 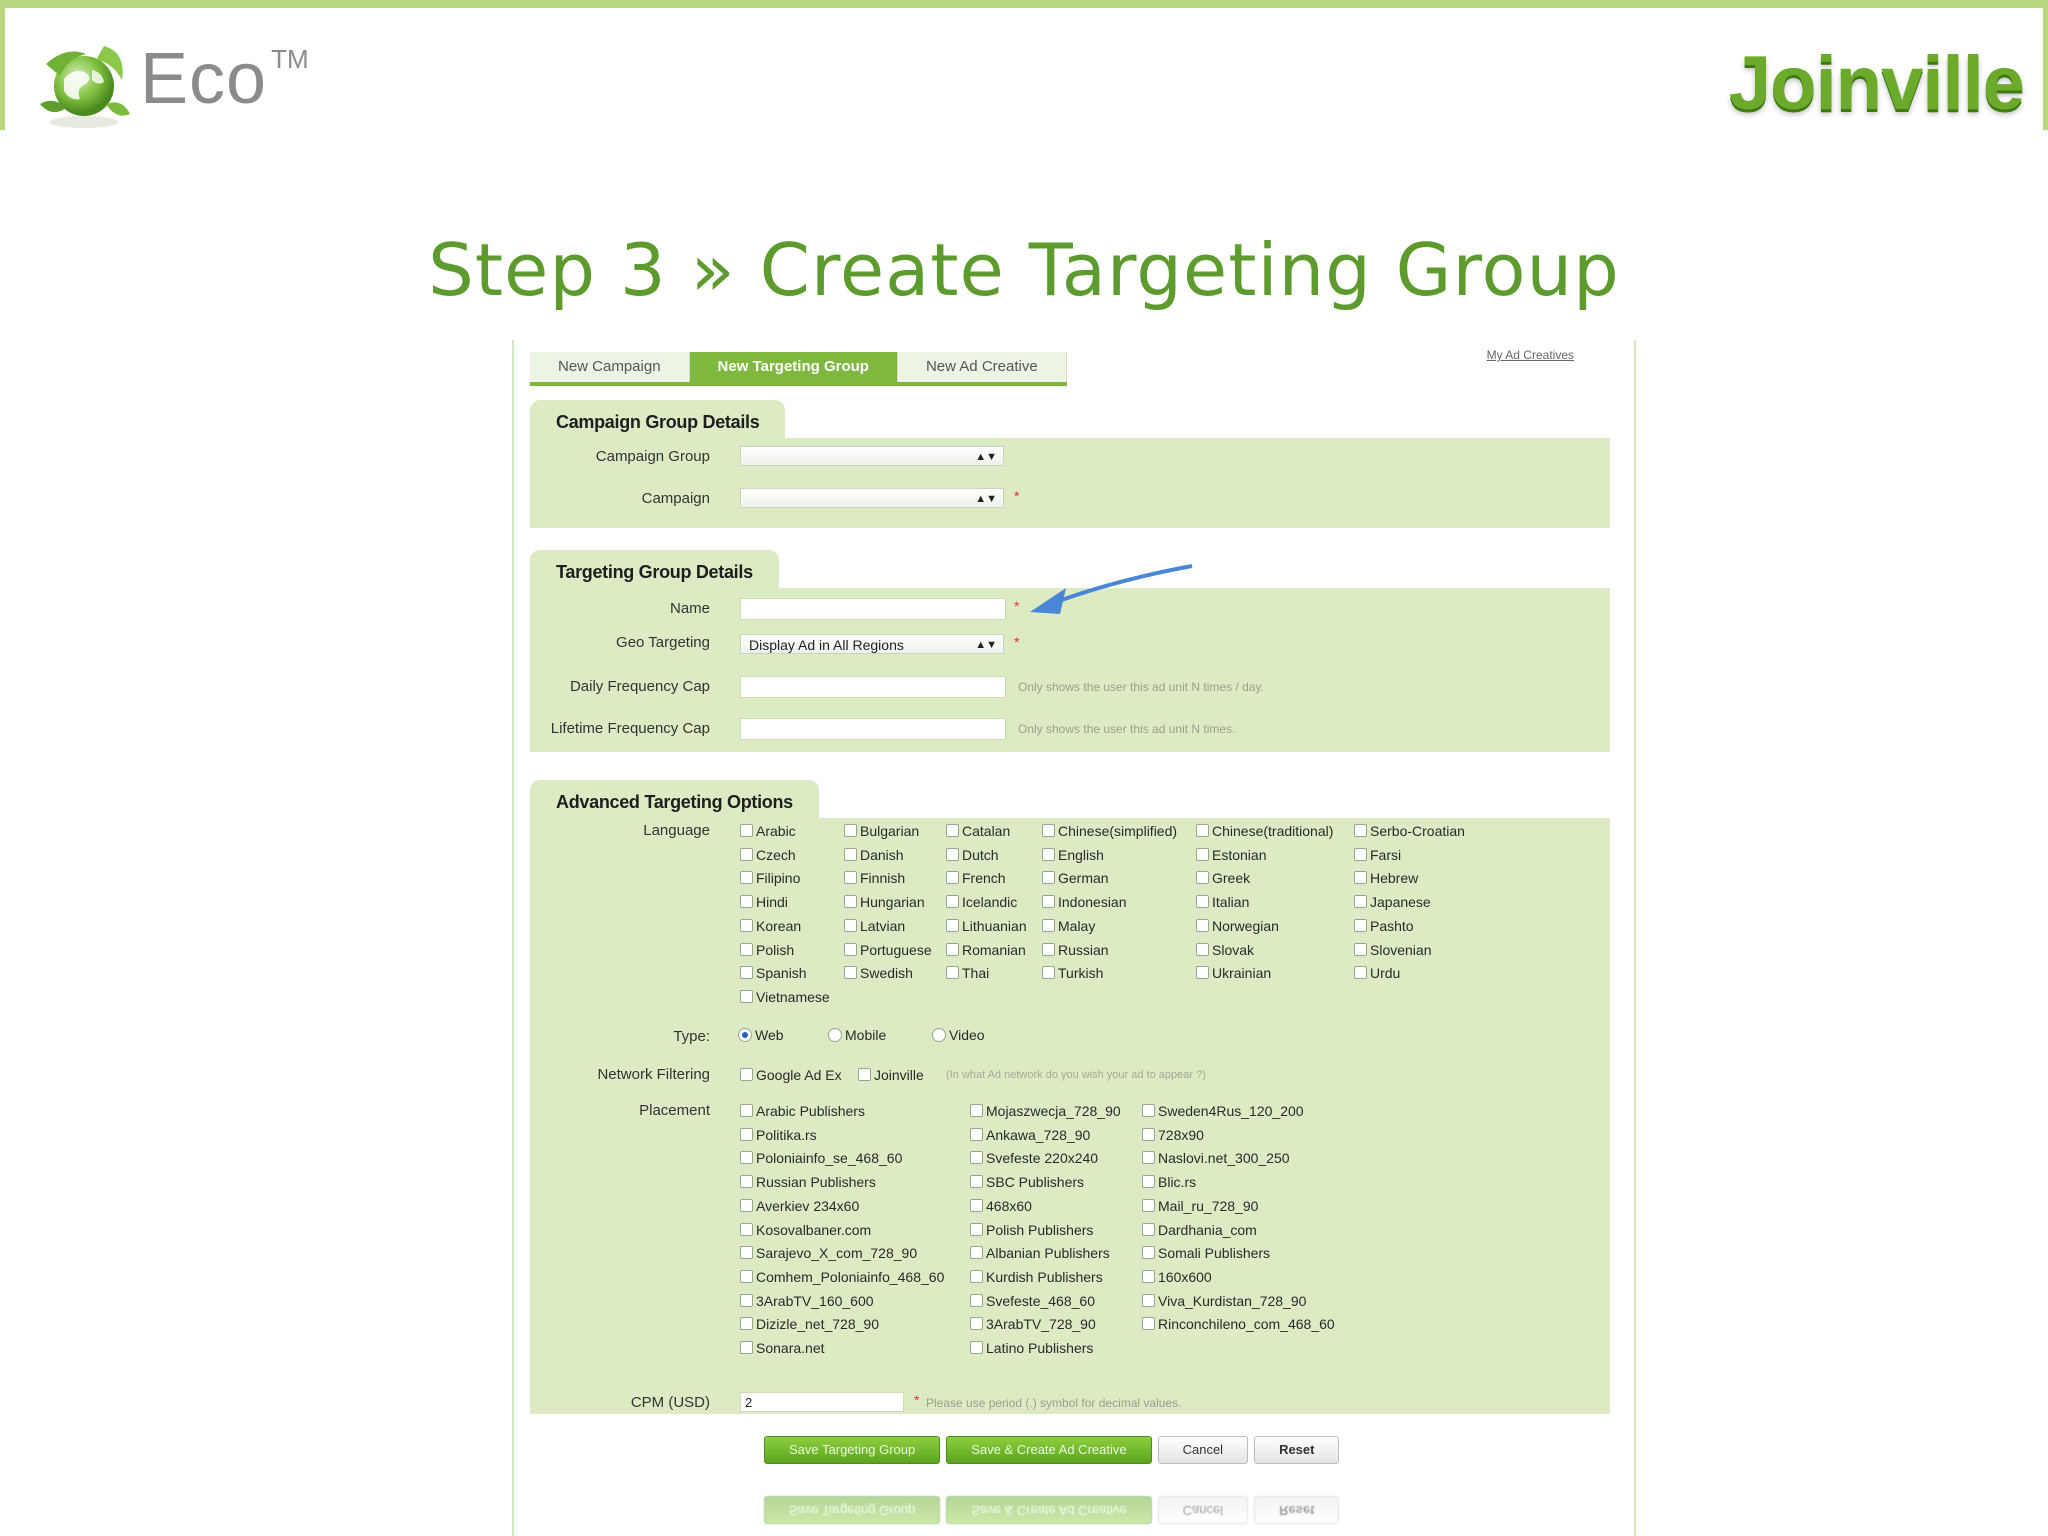 What do you see at coordinates (872, 644) in the screenshot?
I see `geo-targeting-select: Display Ad in All Regions ▲▼` at bounding box center [872, 644].